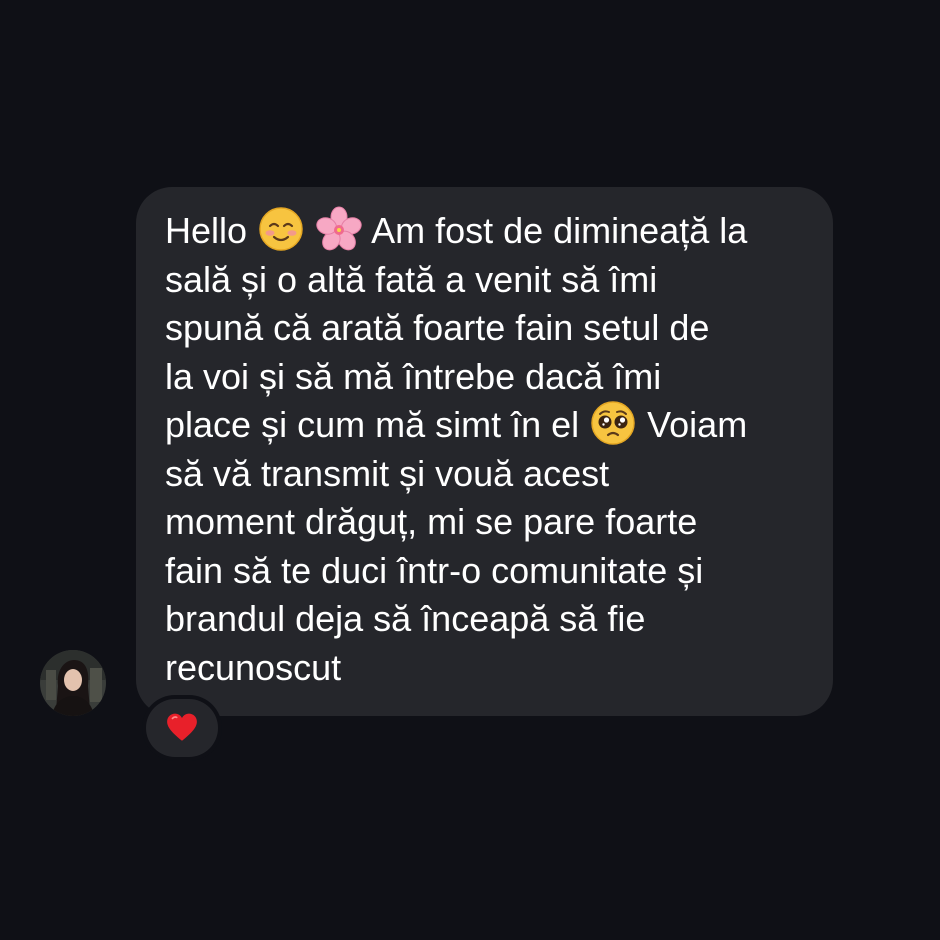 The image size is (940, 940). What do you see at coordinates (339, 229) in the screenshot?
I see `cherry-blossom-icon` at bounding box center [339, 229].